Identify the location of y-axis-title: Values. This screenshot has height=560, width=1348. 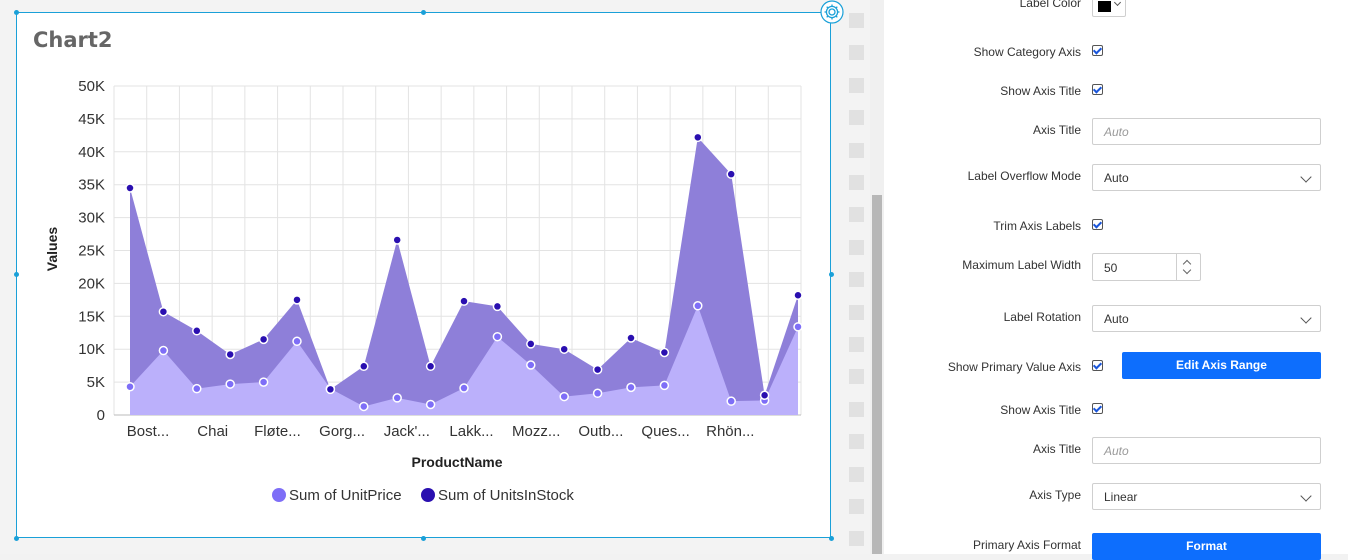
(52, 249).